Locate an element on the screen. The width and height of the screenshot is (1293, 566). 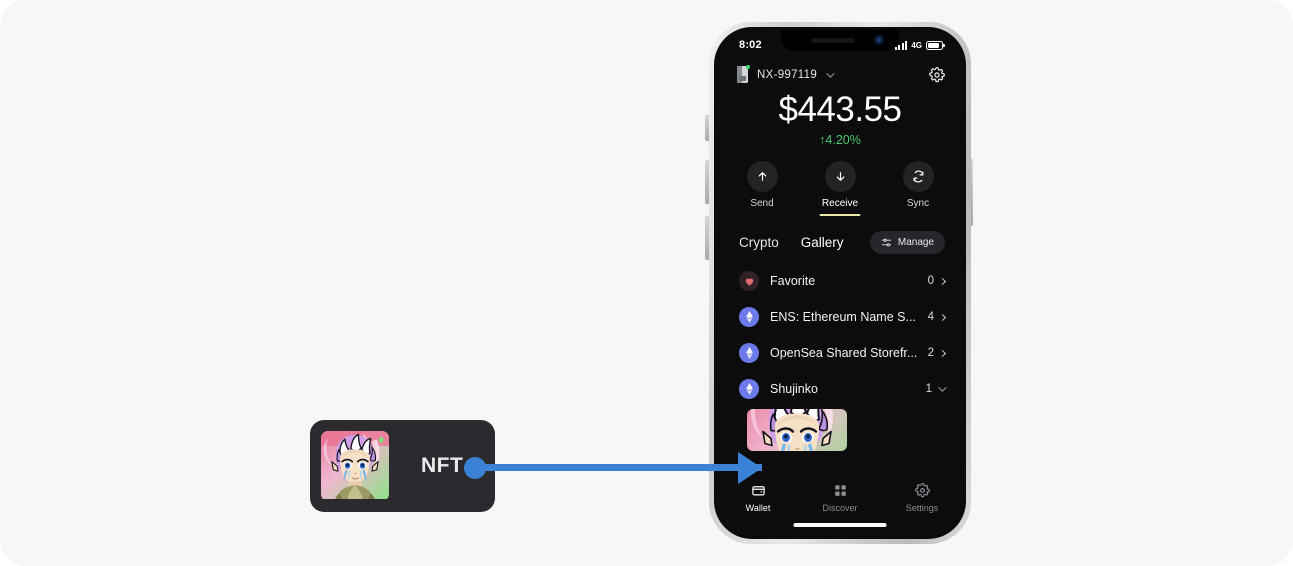
heart-icon is located at coordinates (749, 281).